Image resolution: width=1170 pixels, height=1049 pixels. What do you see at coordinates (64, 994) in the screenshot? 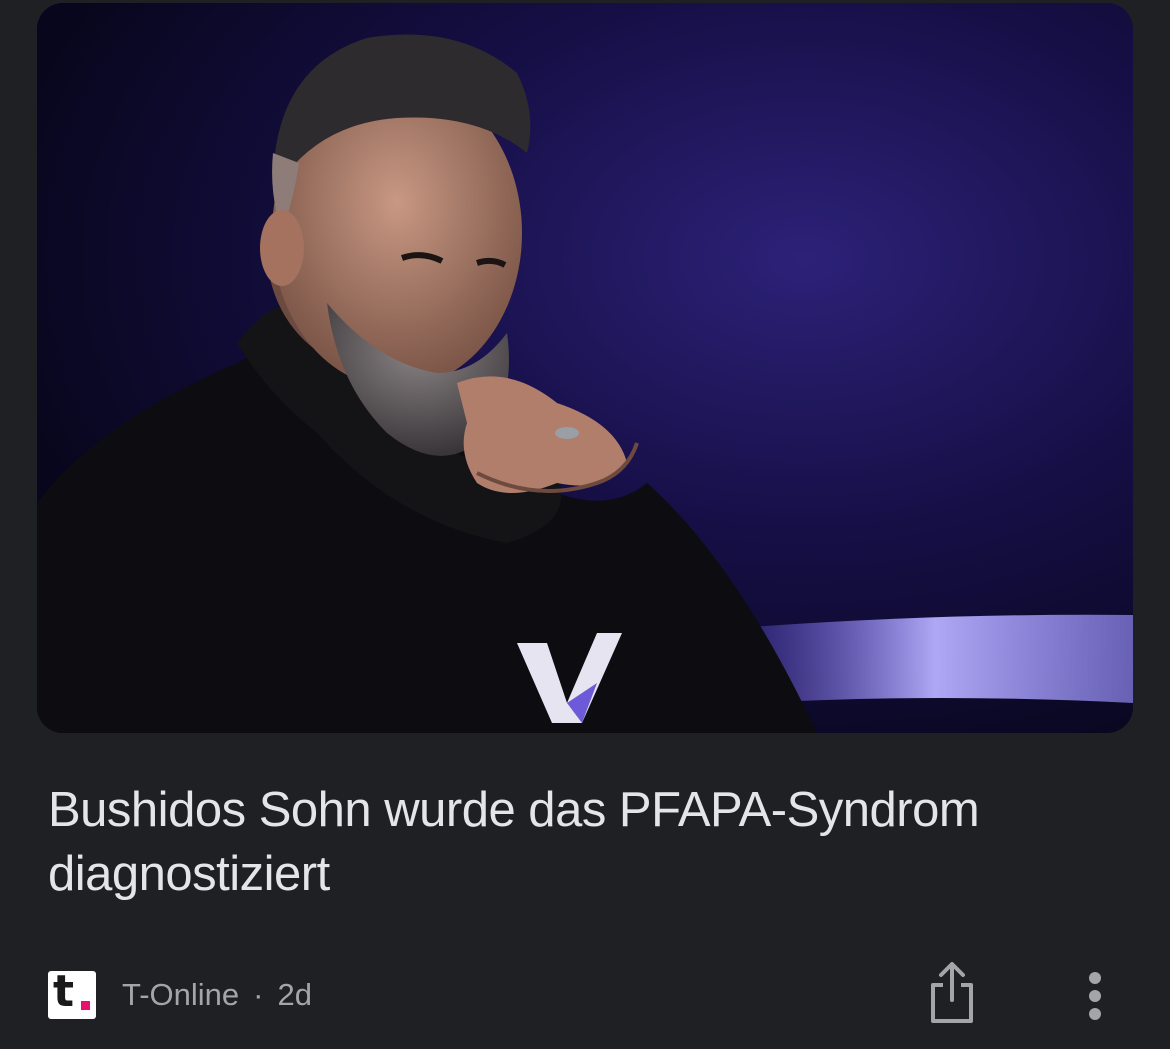
I see `publisher-logo-letter: t` at bounding box center [64, 994].